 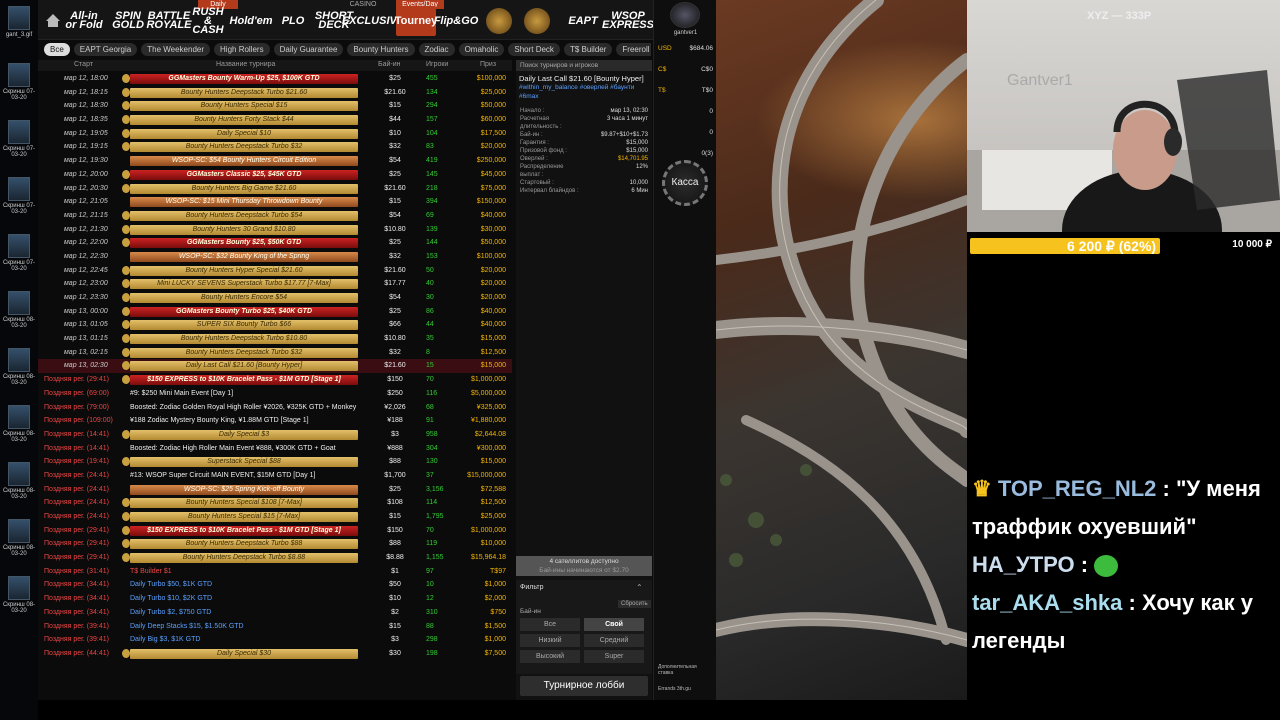 I want to click on game-tab: Hold'em, so click(x=251, y=21).